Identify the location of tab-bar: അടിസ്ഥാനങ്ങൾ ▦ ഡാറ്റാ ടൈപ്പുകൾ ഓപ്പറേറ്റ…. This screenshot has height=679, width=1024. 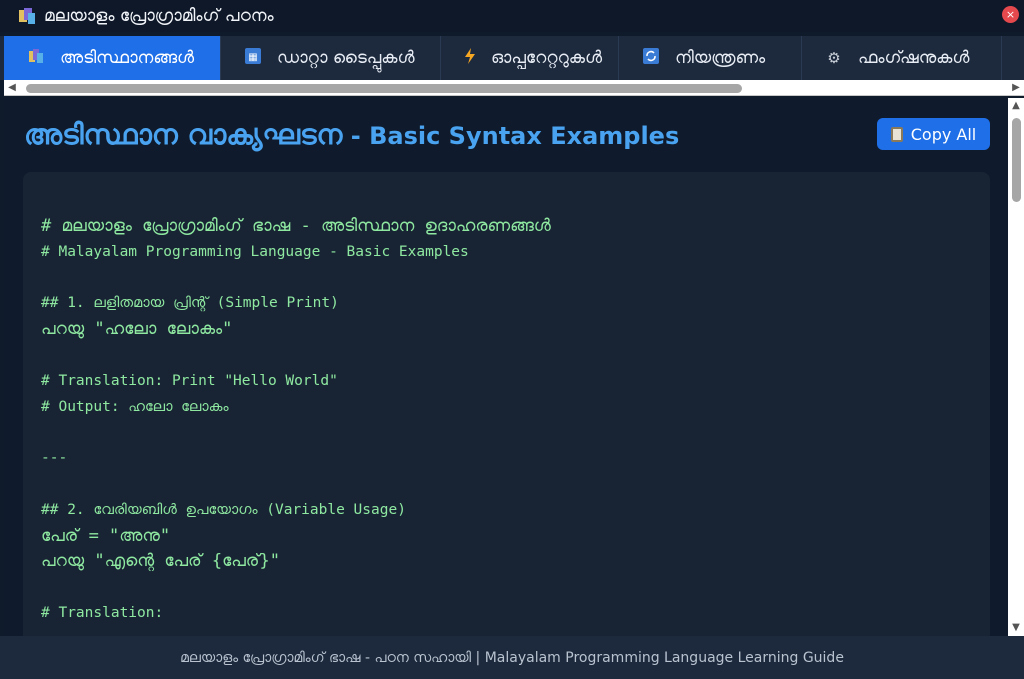
(512, 58).